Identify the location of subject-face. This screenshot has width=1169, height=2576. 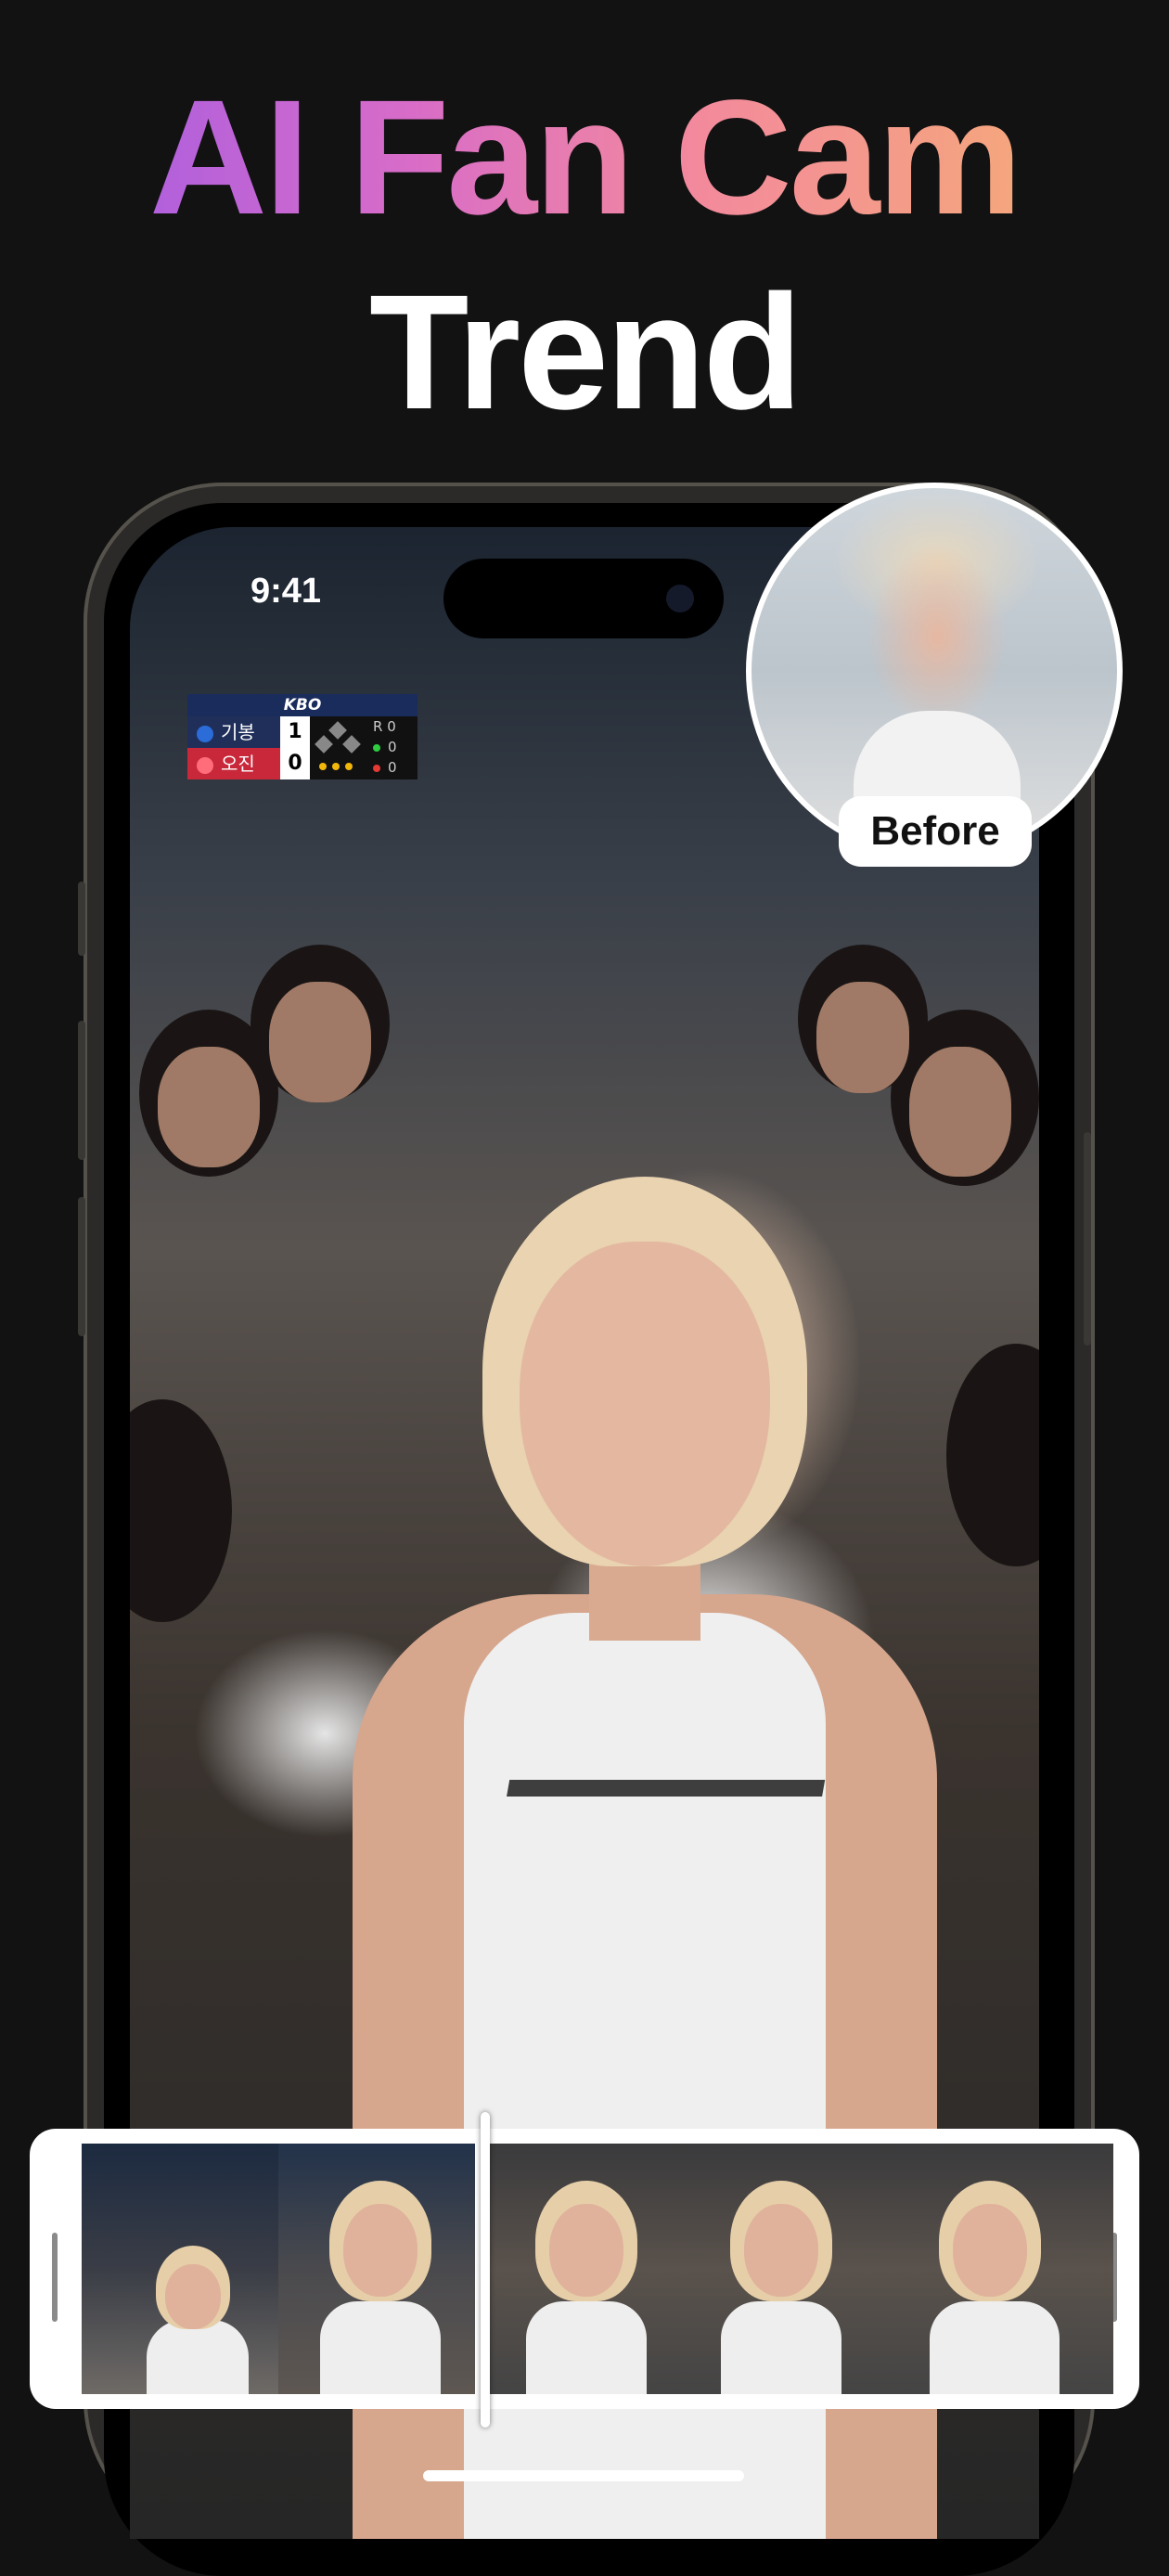
(645, 1404).